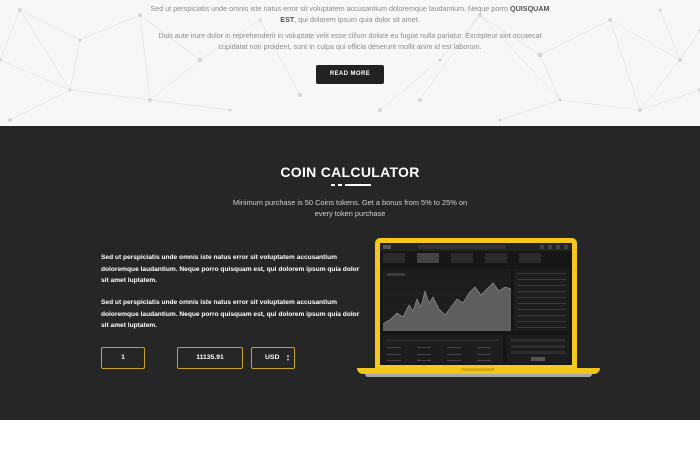 This screenshot has width=700, height=450. I want to click on quantity-input: 1, so click(123, 358).